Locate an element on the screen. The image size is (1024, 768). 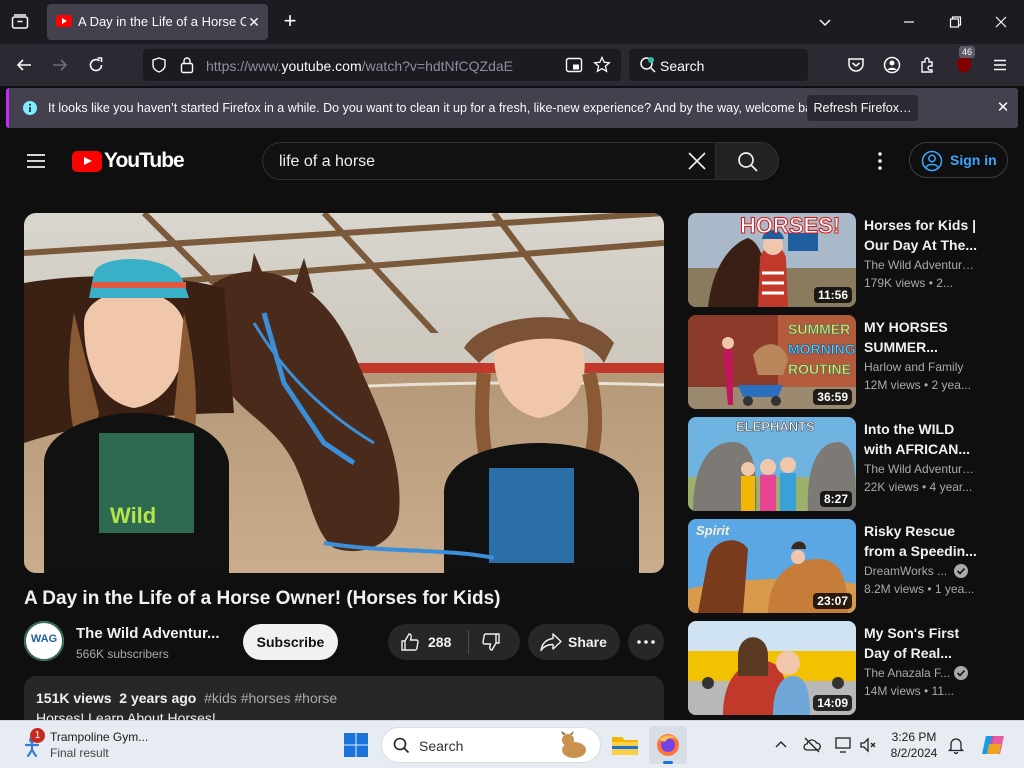
sign-in-button: Sign in is located at coordinates (958, 160).